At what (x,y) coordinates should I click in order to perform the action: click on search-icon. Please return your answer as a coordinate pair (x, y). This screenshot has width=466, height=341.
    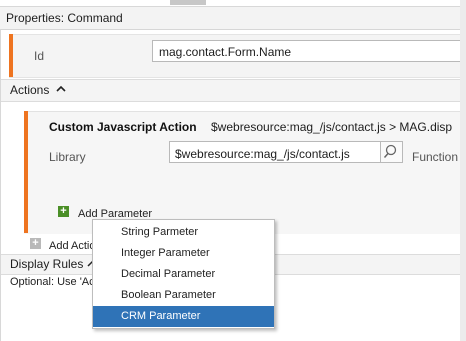
    Looking at the image, I should click on (390, 151).